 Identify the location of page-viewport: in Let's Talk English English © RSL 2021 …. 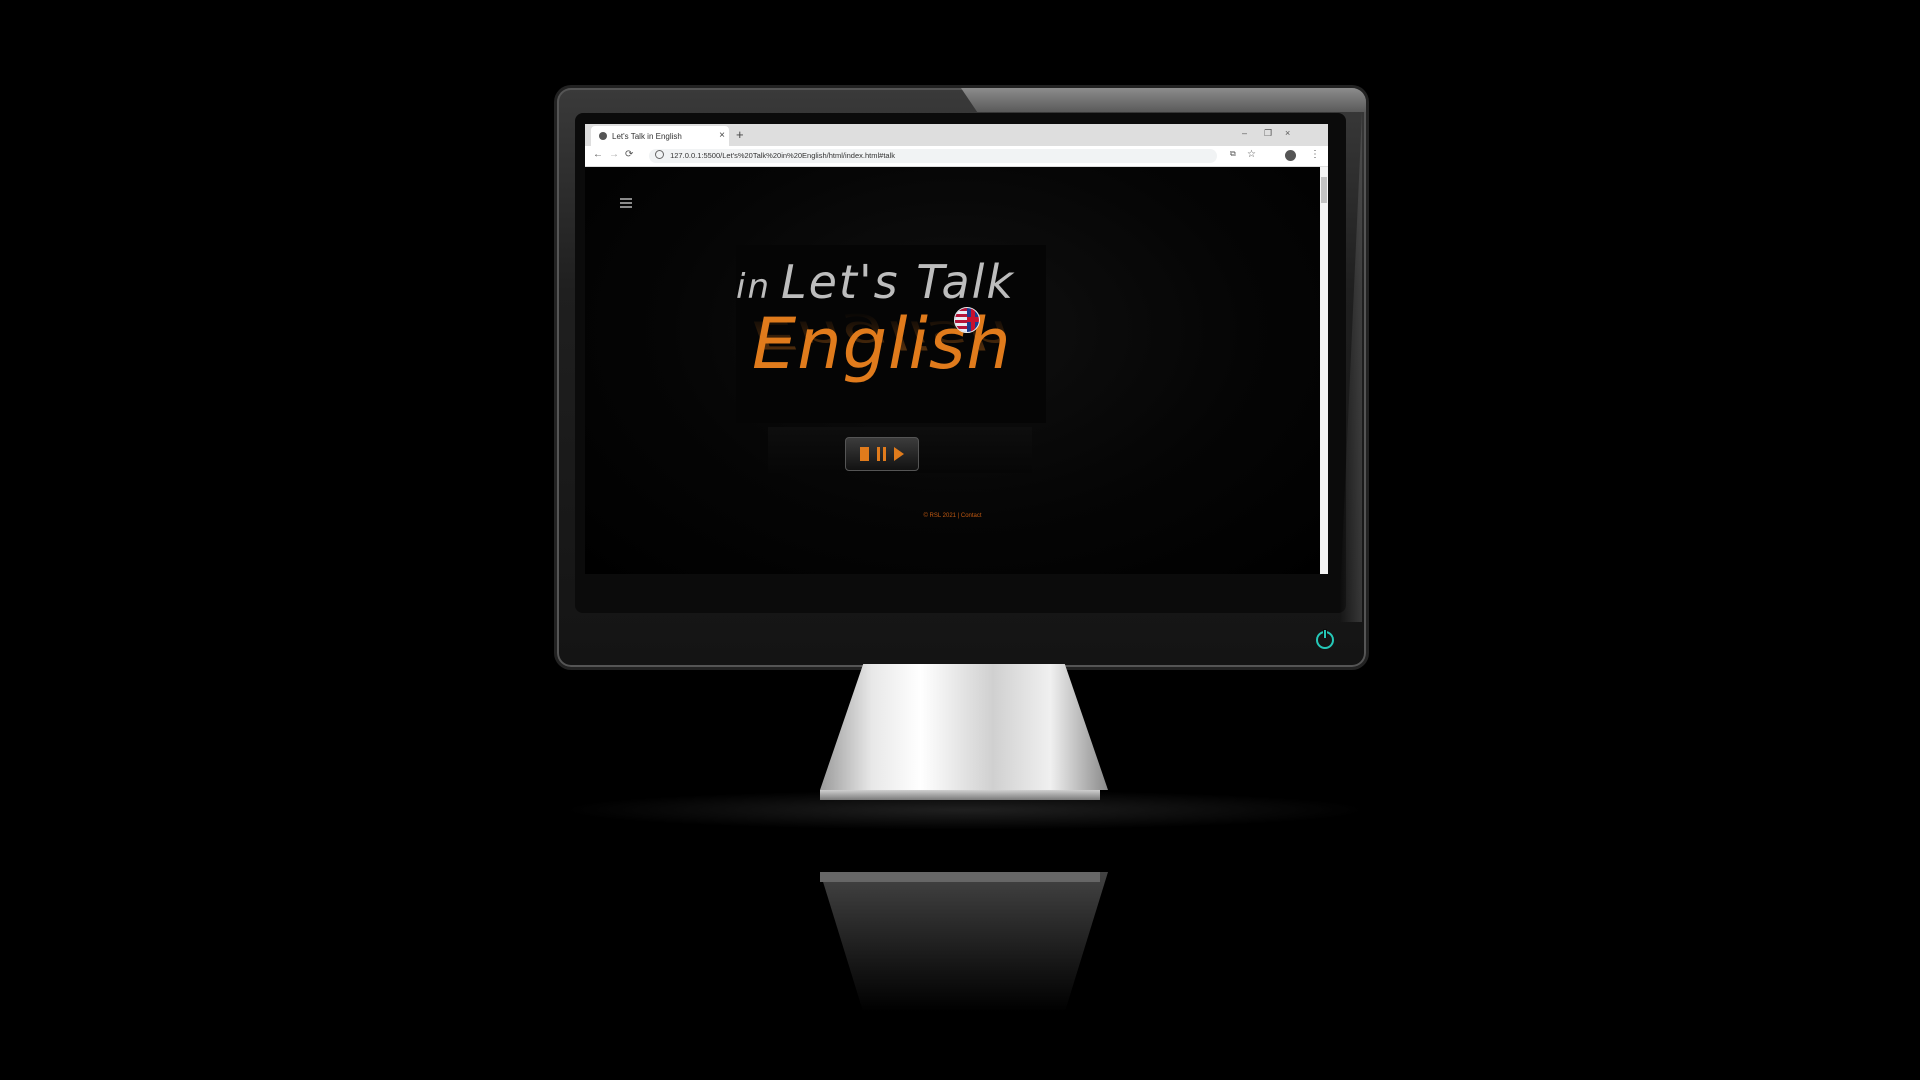
(956, 370).